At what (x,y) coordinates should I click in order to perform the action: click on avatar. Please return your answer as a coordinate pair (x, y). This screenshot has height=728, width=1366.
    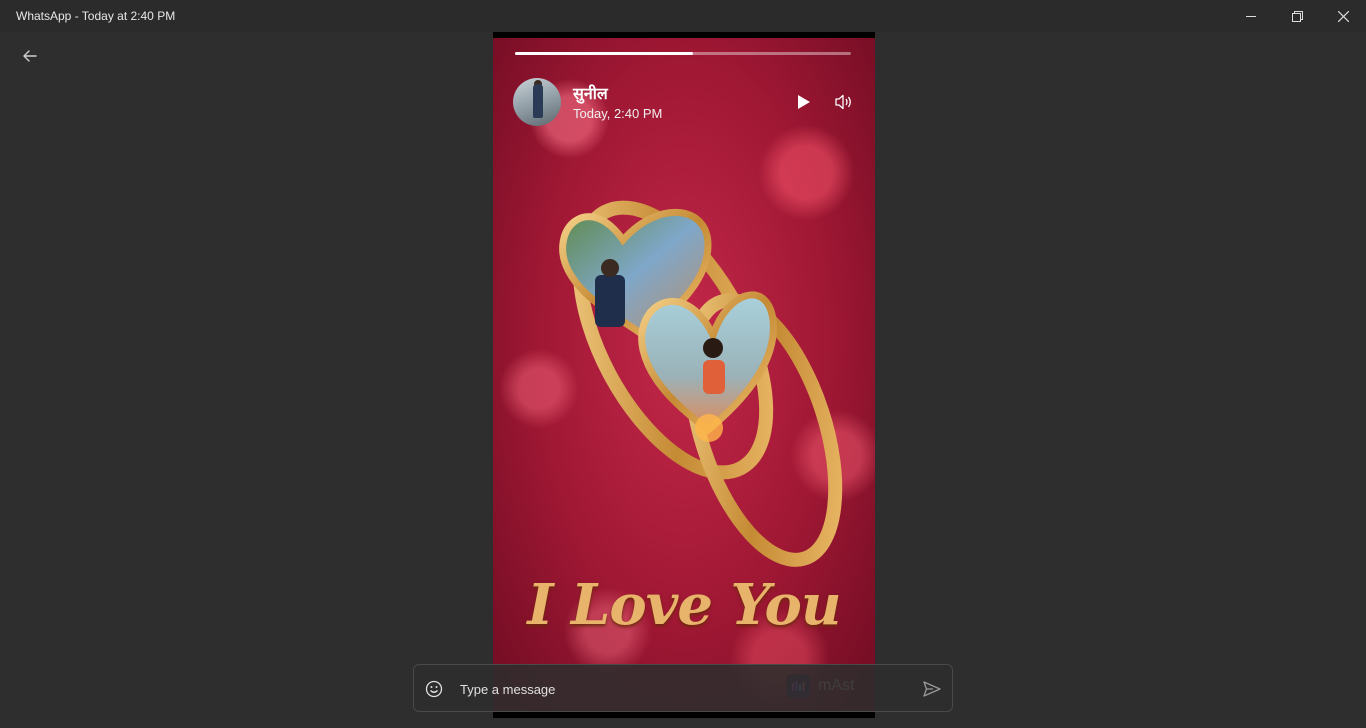
    Looking at the image, I should click on (537, 102).